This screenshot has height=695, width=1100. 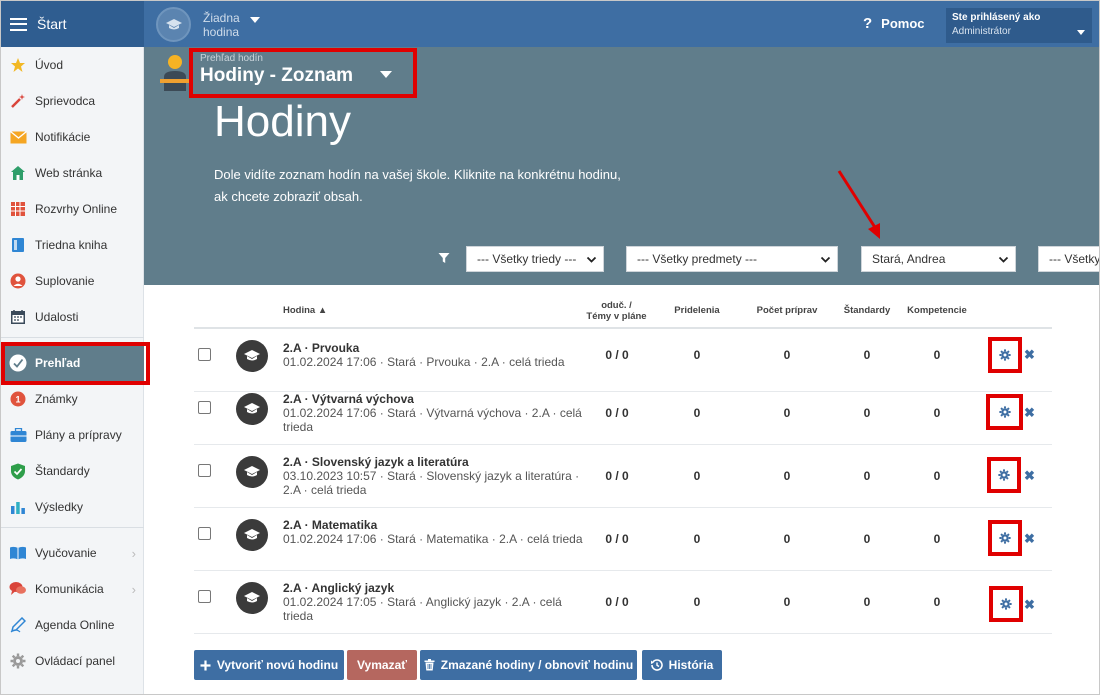 What do you see at coordinates (18, 471) in the screenshot?
I see `shield-check-icon` at bounding box center [18, 471].